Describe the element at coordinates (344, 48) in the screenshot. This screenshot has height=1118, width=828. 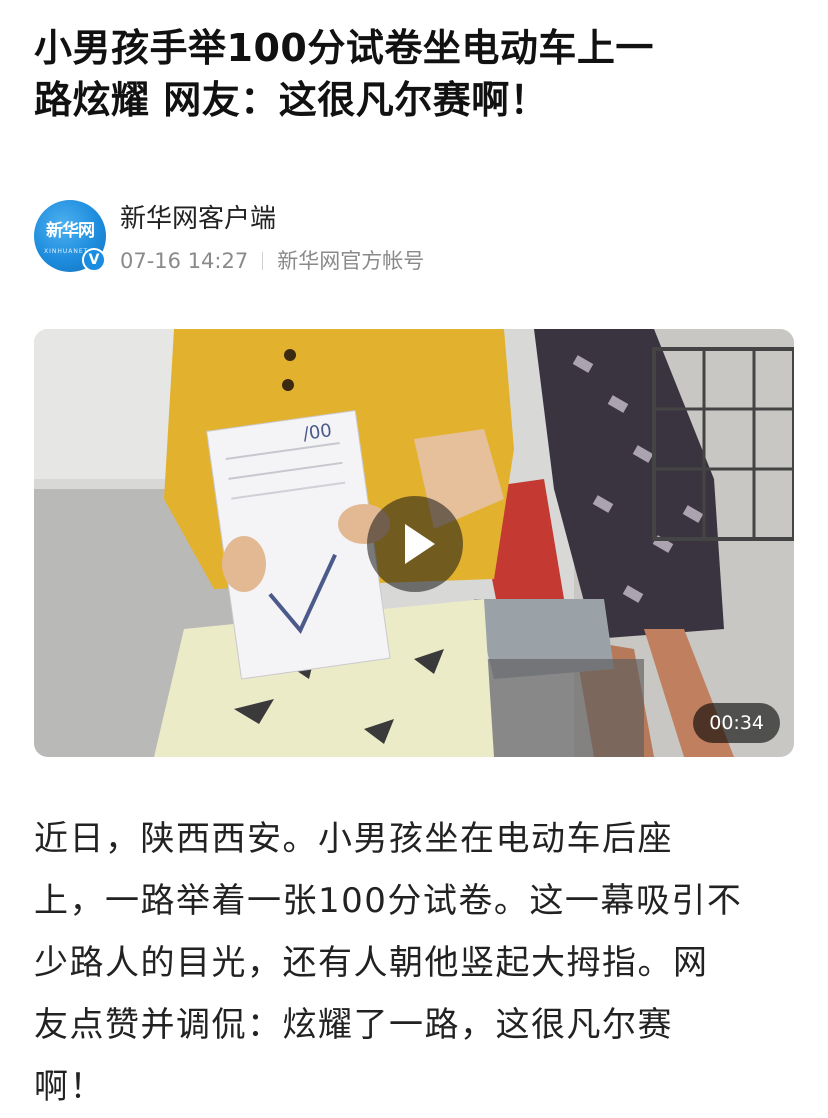
I see `article-title-line-1: 小男孩手举100分试卷坐电动车上一` at that location.